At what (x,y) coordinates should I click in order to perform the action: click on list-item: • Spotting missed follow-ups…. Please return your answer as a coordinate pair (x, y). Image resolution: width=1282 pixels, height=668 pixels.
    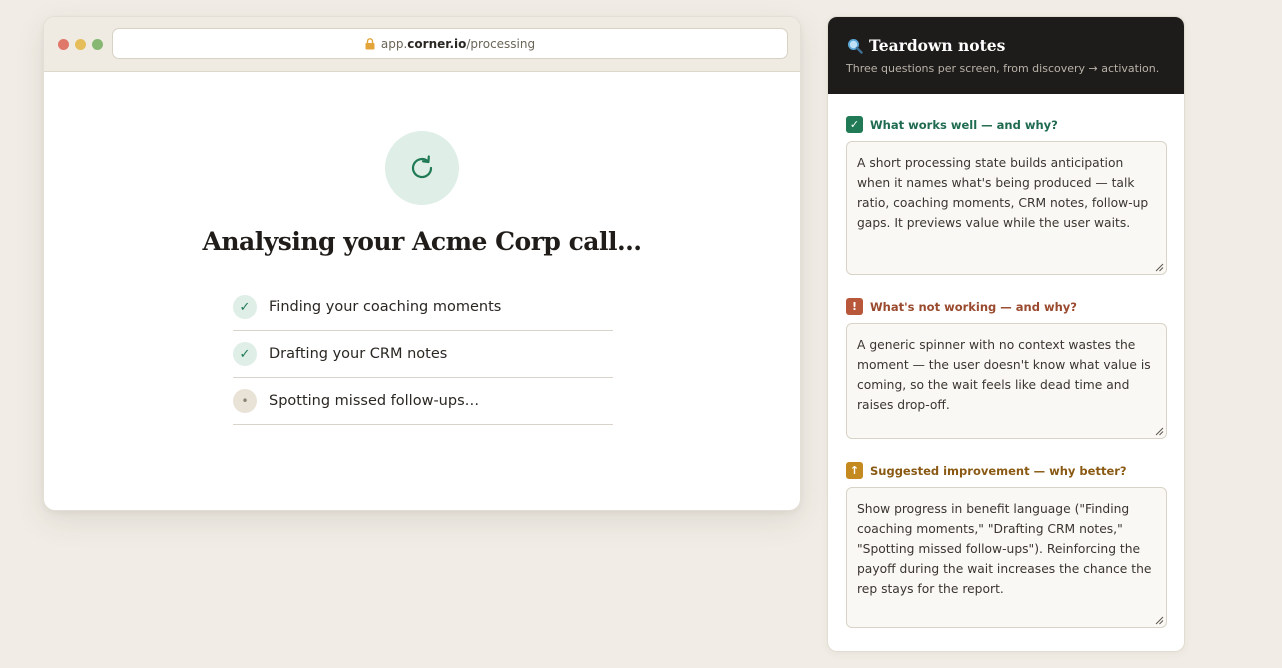
    Looking at the image, I should click on (423, 401).